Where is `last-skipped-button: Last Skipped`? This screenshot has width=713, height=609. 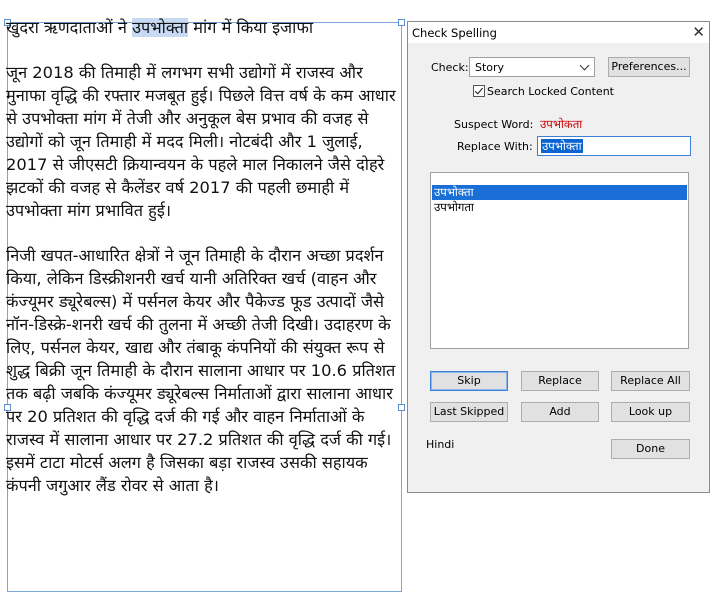 last-skipped-button: Last Skipped is located at coordinates (469, 412).